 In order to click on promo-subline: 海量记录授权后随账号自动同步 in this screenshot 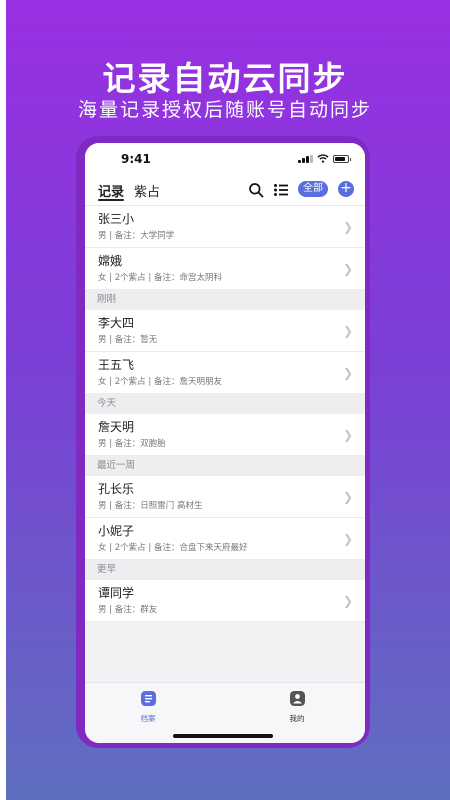, I will do `click(224, 110)`.